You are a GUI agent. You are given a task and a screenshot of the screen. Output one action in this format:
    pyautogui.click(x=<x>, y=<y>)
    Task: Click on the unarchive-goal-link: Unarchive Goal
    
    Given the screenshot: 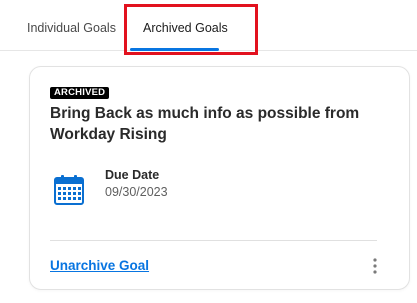 What is the action you would take?
    pyautogui.click(x=99, y=265)
    